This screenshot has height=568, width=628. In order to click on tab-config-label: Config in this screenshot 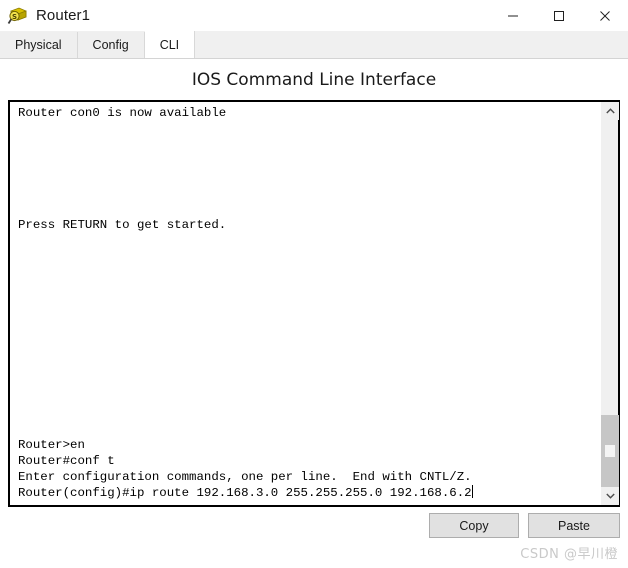, I will do `click(110, 45)`.